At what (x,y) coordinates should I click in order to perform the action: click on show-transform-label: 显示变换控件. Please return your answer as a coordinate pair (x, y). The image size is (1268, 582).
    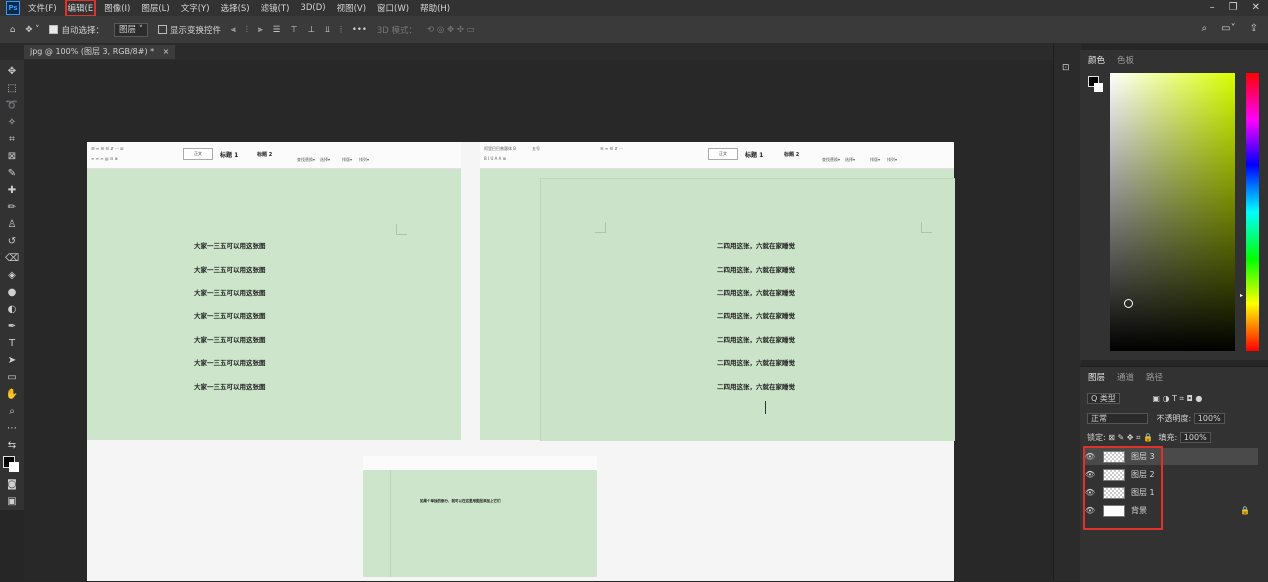
    Looking at the image, I should click on (195, 30).